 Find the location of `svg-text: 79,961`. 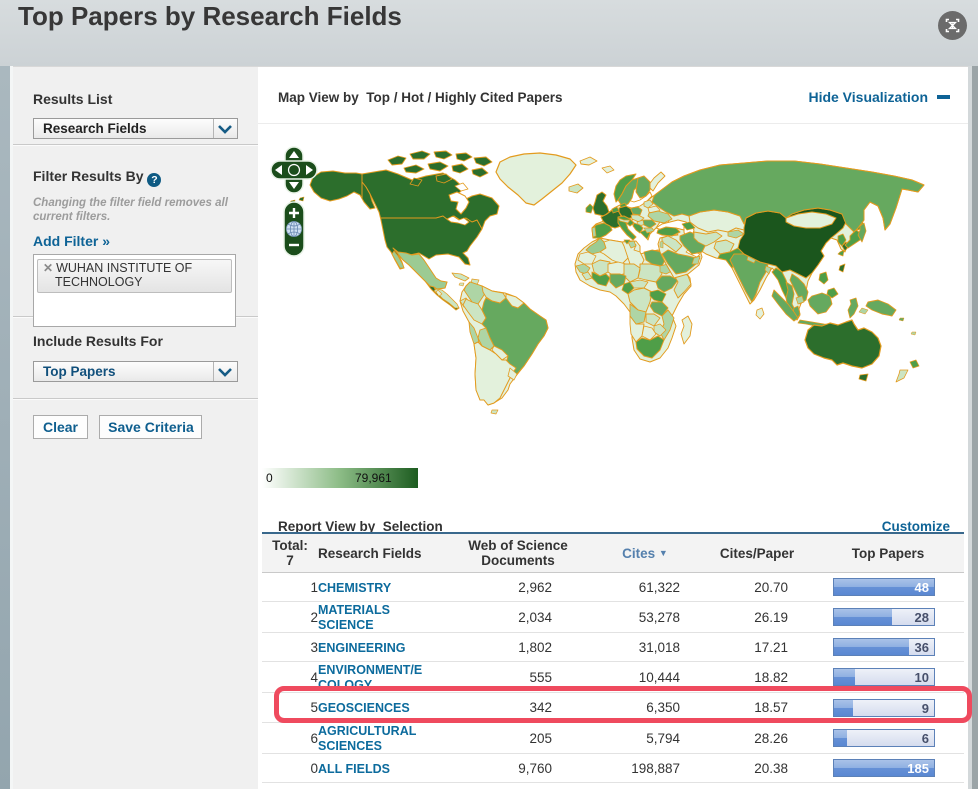

svg-text: 79,961 is located at coordinates (373, 478).